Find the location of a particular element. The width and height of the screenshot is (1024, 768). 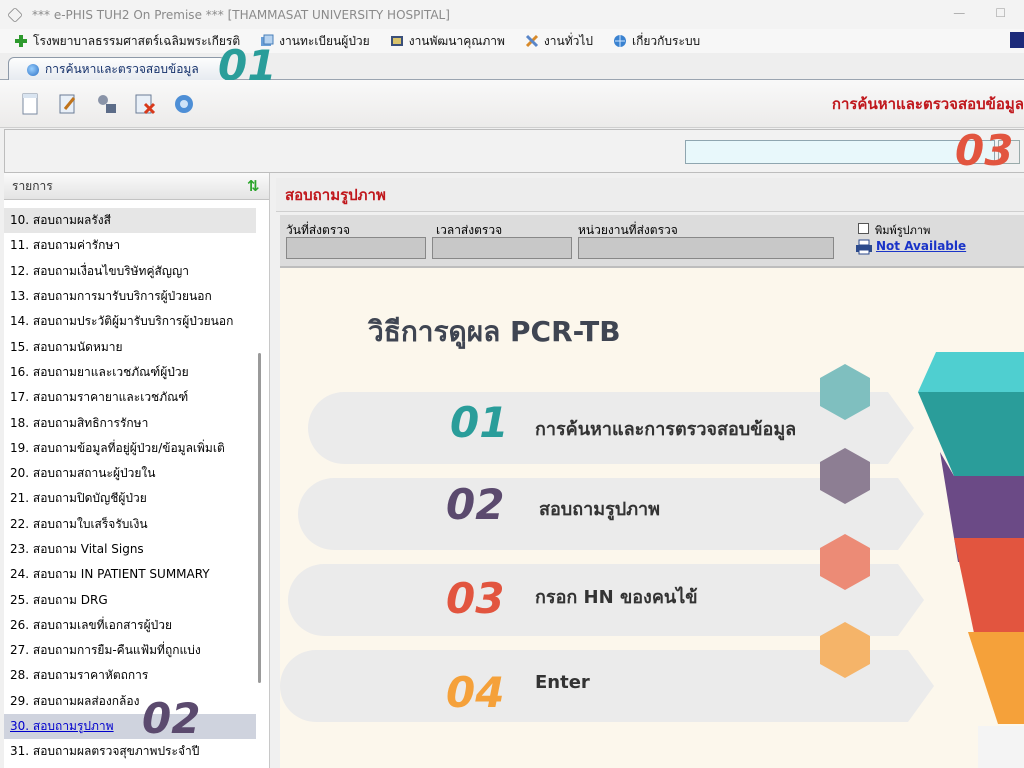

not-available-link: Not Available is located at coordinates (921, 246).